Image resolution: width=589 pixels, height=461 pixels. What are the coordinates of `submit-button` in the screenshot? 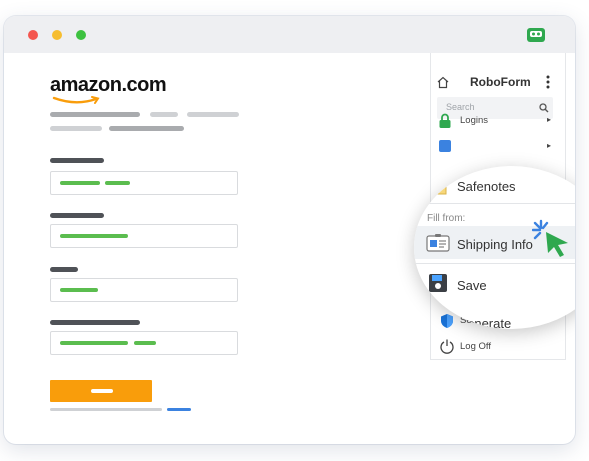 It's located at (101, 391).